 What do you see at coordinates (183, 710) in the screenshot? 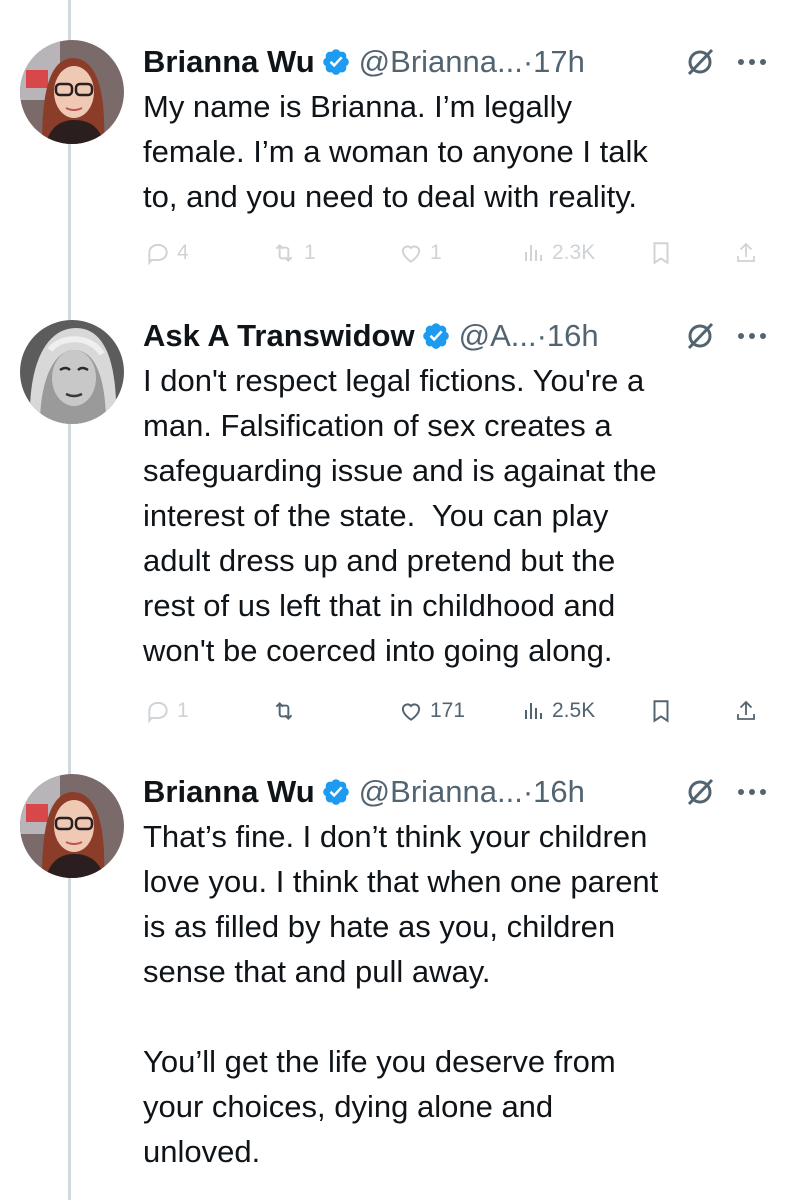
I see `reply-count: 1` at bounding box center [183, 710].